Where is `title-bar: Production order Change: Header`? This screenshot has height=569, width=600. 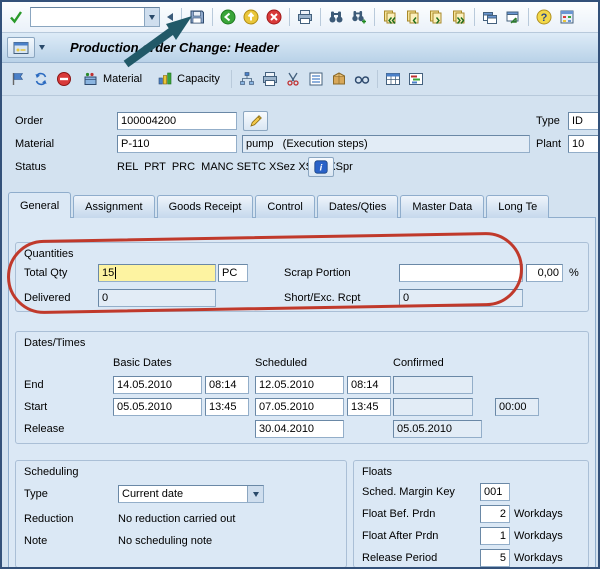 title-bar: Production order Change: Header is located at coordinates (300, 48).